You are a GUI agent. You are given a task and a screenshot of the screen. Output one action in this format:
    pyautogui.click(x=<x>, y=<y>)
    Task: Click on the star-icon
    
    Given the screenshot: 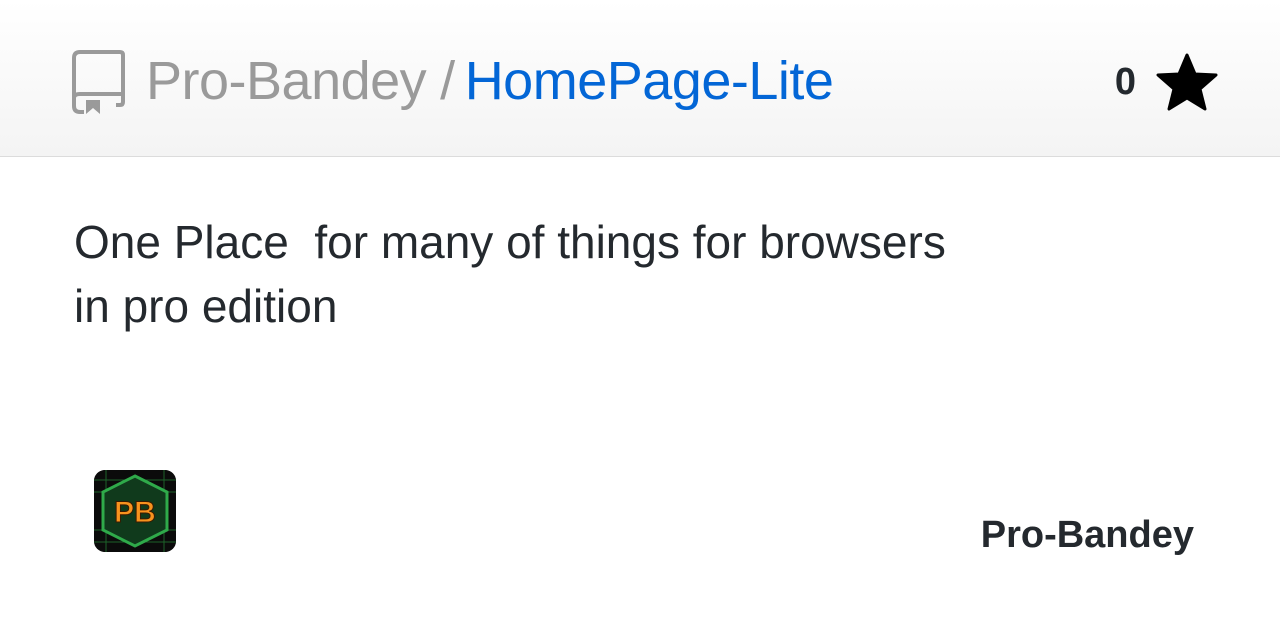 What is the action you would take?
    pyautogui.click(x=1187, y=82)
    